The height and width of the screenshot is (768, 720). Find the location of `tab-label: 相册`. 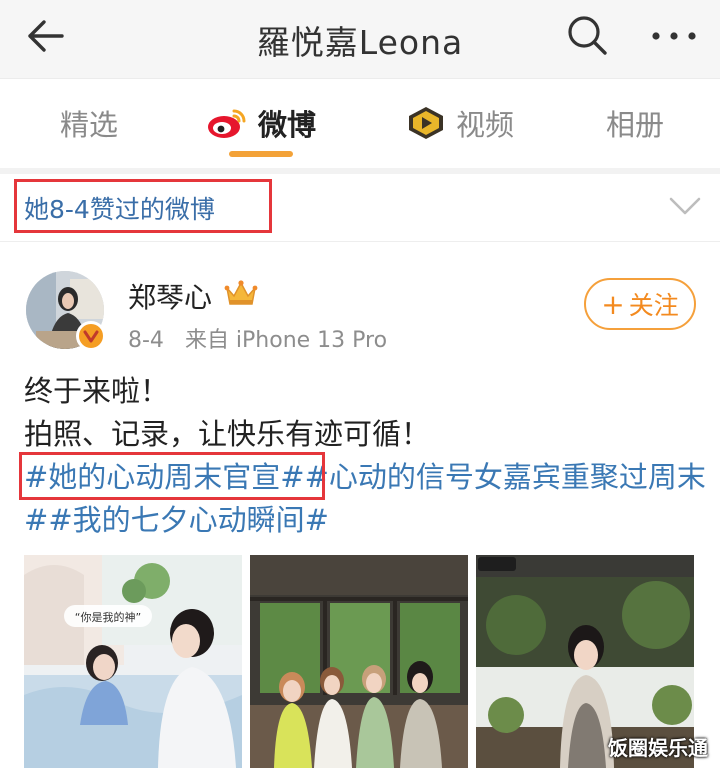

tab-label: 相册 is located at coordinates (635, 125).